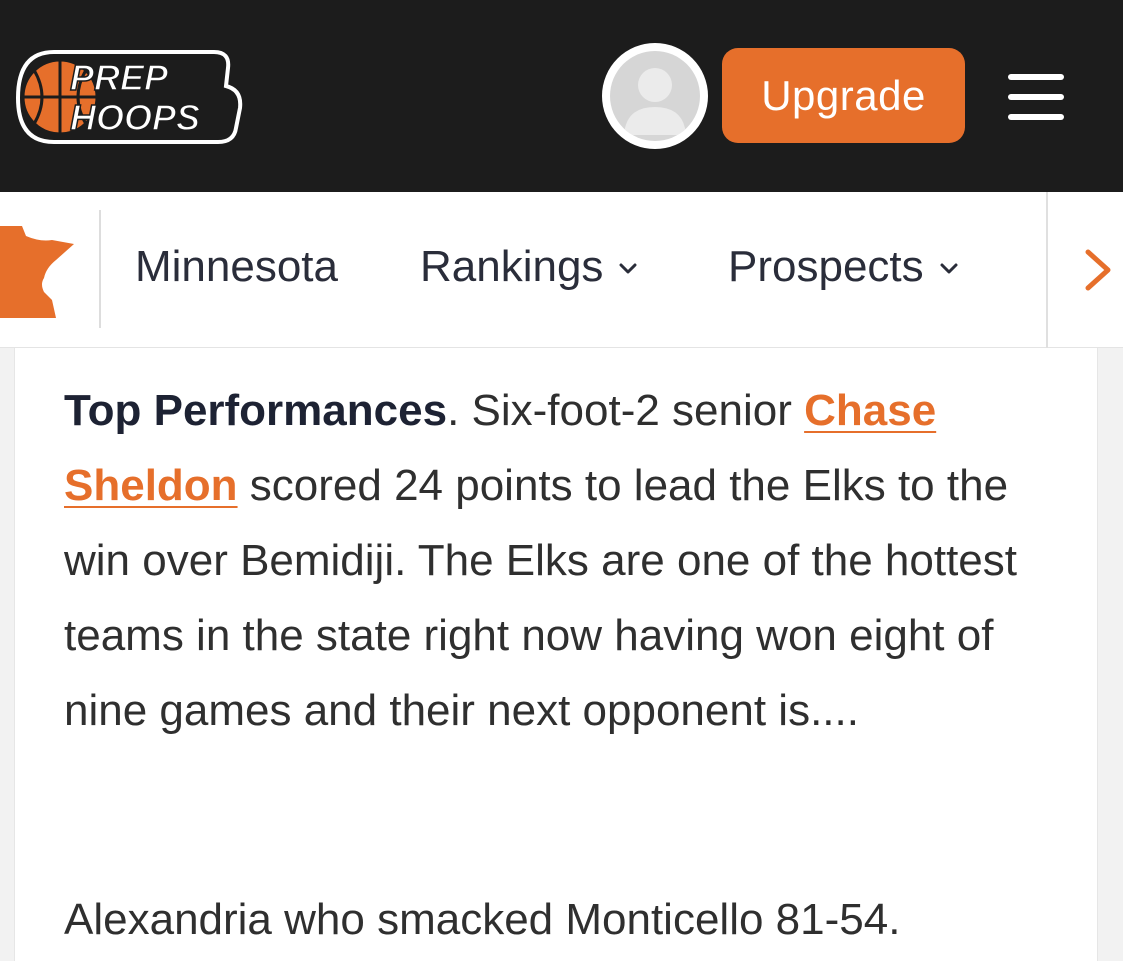  What do you see at coordinates (512, 266) in the screenshot?
I see `nav-item-label: Rankings` at bounding box center [512, 266].